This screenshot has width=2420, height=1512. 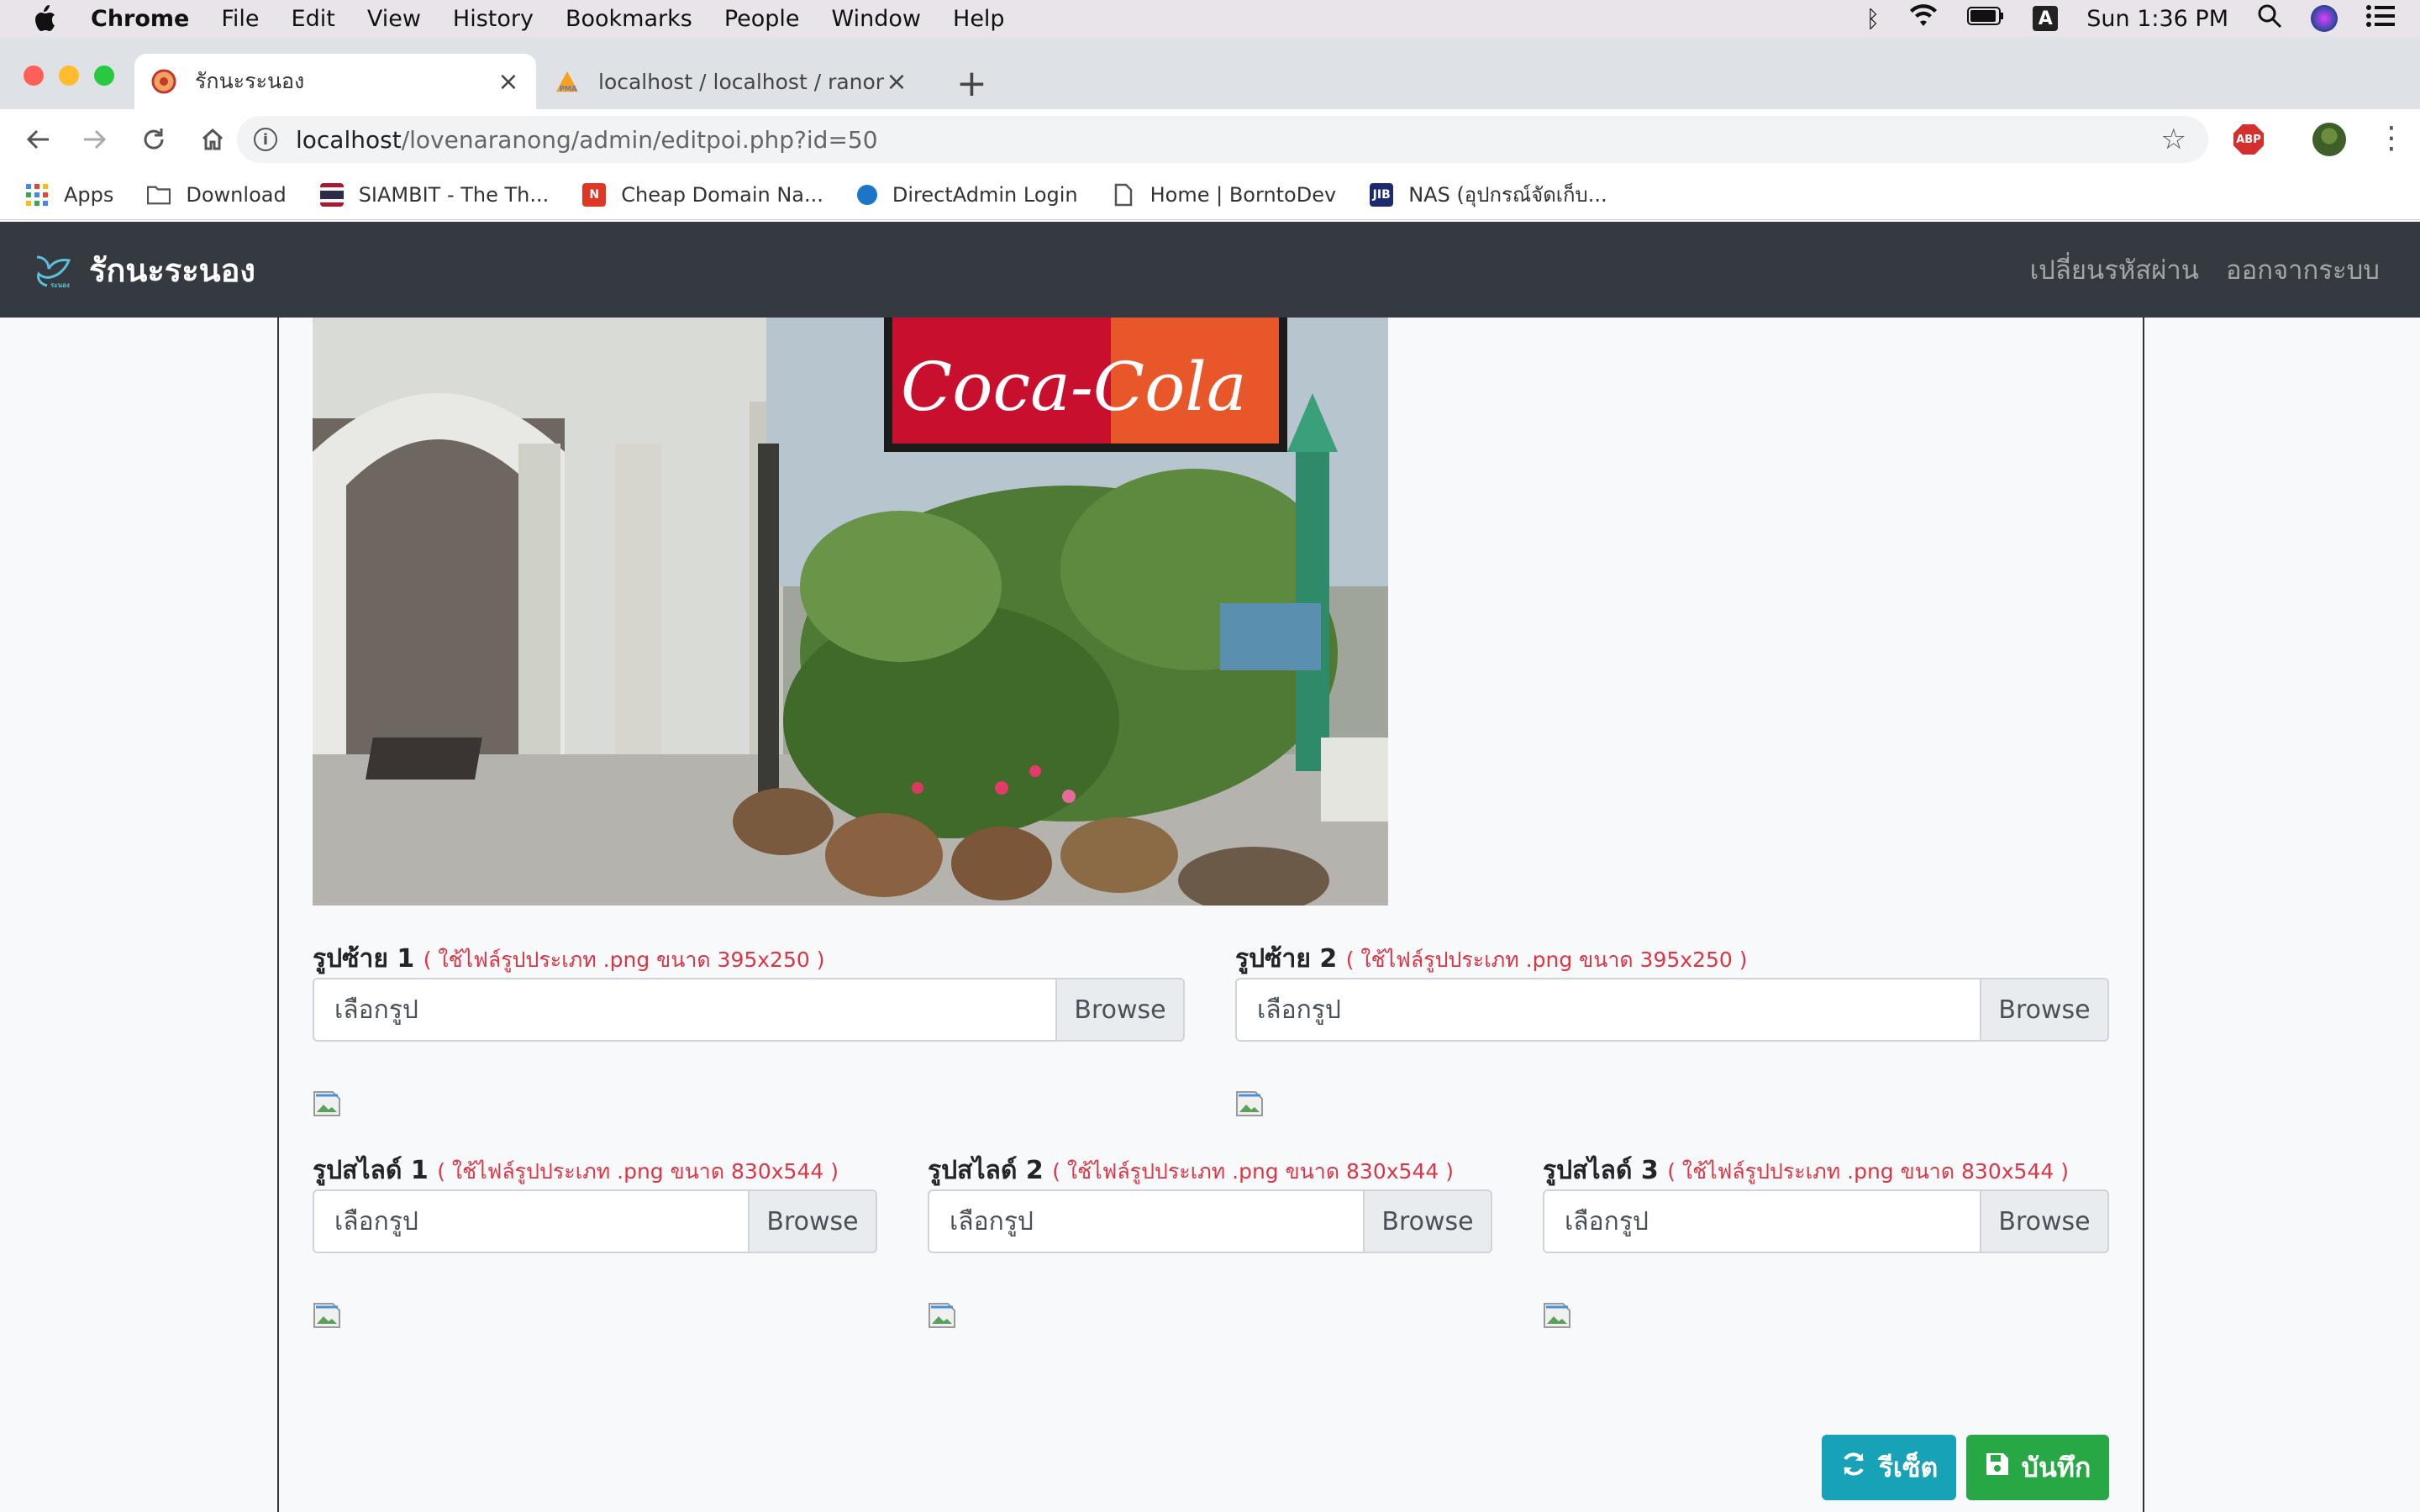 What do you see at coordinates (569, 88) in the screenshot?
I see `svg-text: PMA` at bounding box center [569, 88].